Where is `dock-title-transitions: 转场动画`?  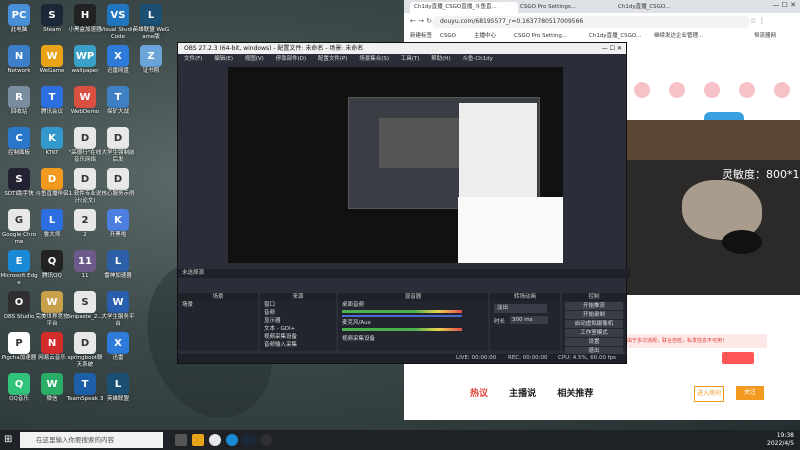 dock-title-transitions: 转场动画 is located at coordinates (525, 297).